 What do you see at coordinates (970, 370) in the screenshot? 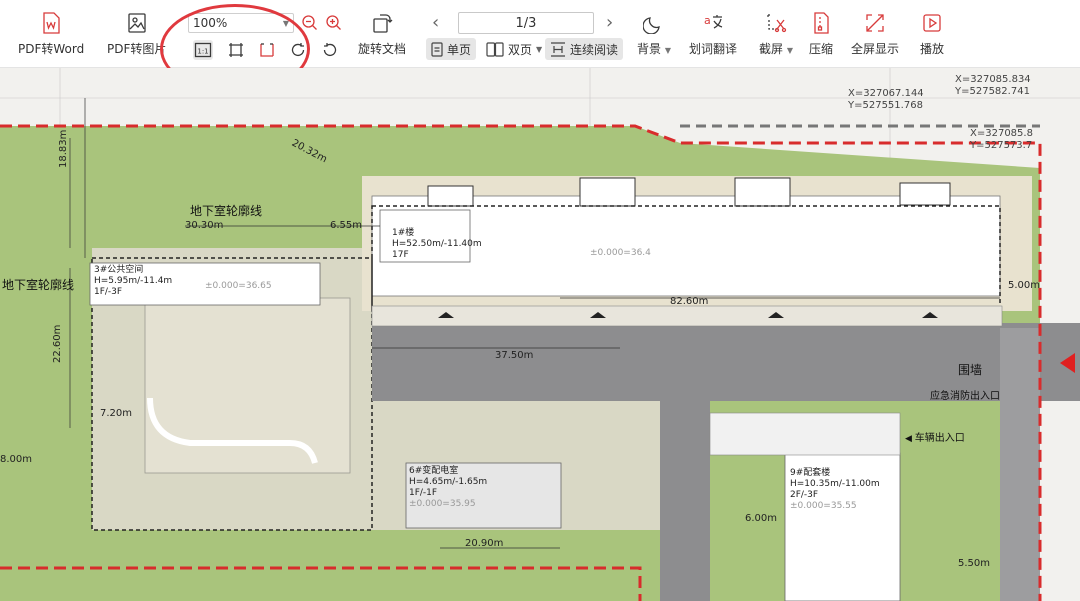
I see `wall-label: 围墙` at bounding box center [970, 370].